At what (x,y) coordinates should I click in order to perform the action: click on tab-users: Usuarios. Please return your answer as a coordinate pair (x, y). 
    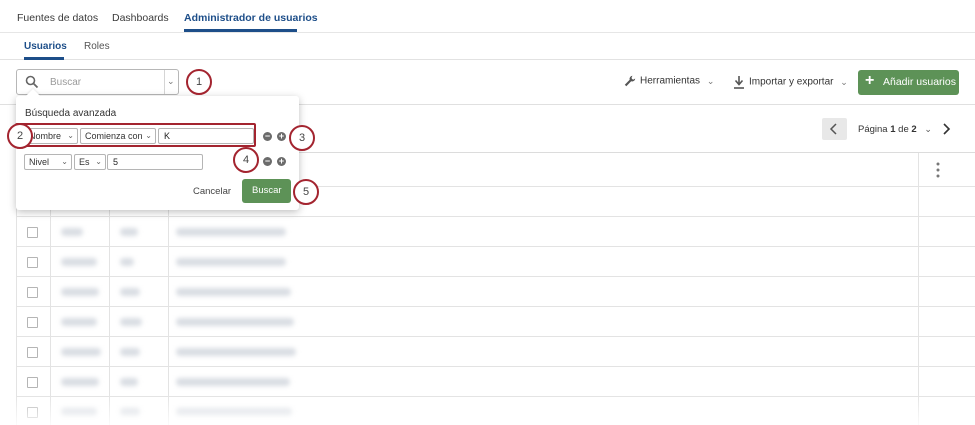
    Looking at the image, I should click on (45, 46).